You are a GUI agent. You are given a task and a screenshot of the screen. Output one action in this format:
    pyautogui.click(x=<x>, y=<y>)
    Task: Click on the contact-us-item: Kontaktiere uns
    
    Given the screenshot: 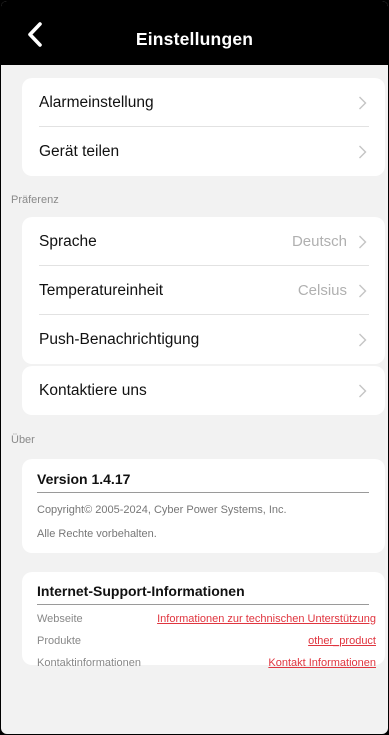 What is the action you would take?
    pyautogui.click(x=203, y=390)
    